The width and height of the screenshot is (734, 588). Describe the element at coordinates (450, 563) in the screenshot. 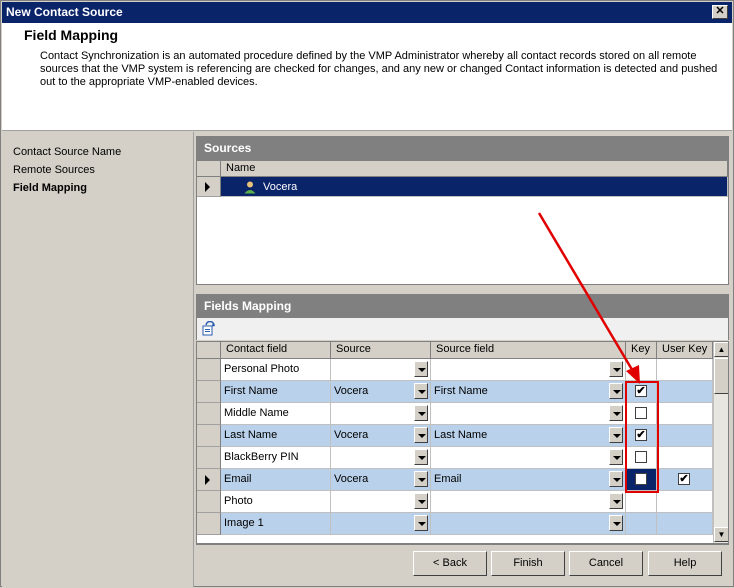

I see `back-button: < Back` at that location.